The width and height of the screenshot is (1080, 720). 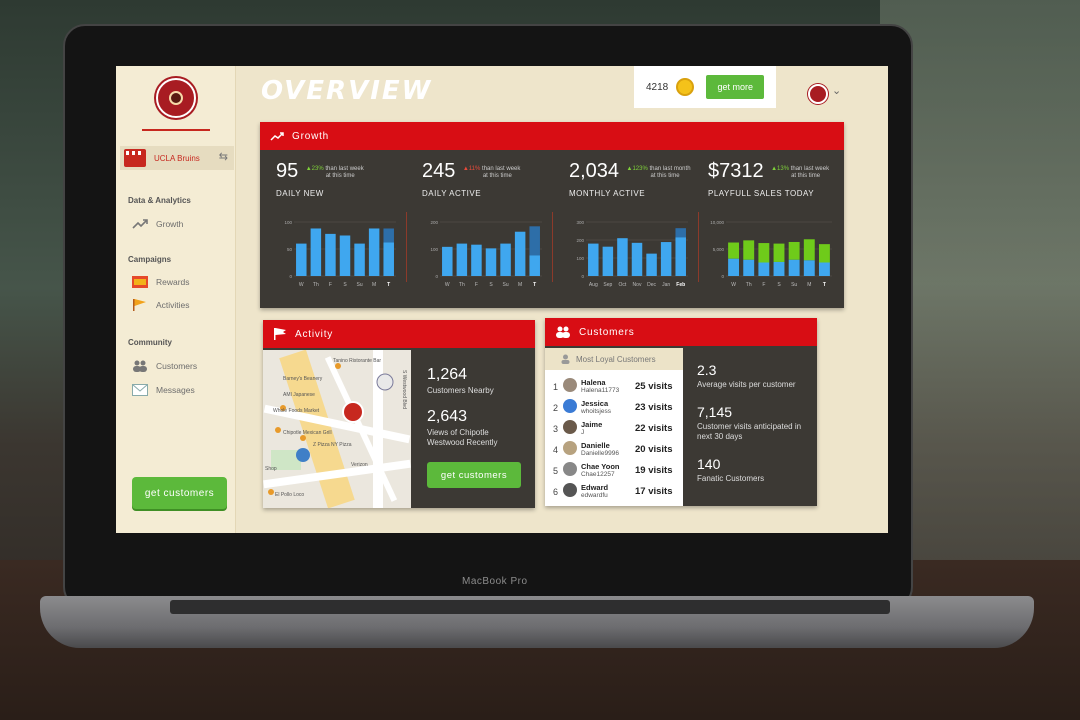 I want to click on sidebar-item-activities: Activities, so click(x=161, y=305).